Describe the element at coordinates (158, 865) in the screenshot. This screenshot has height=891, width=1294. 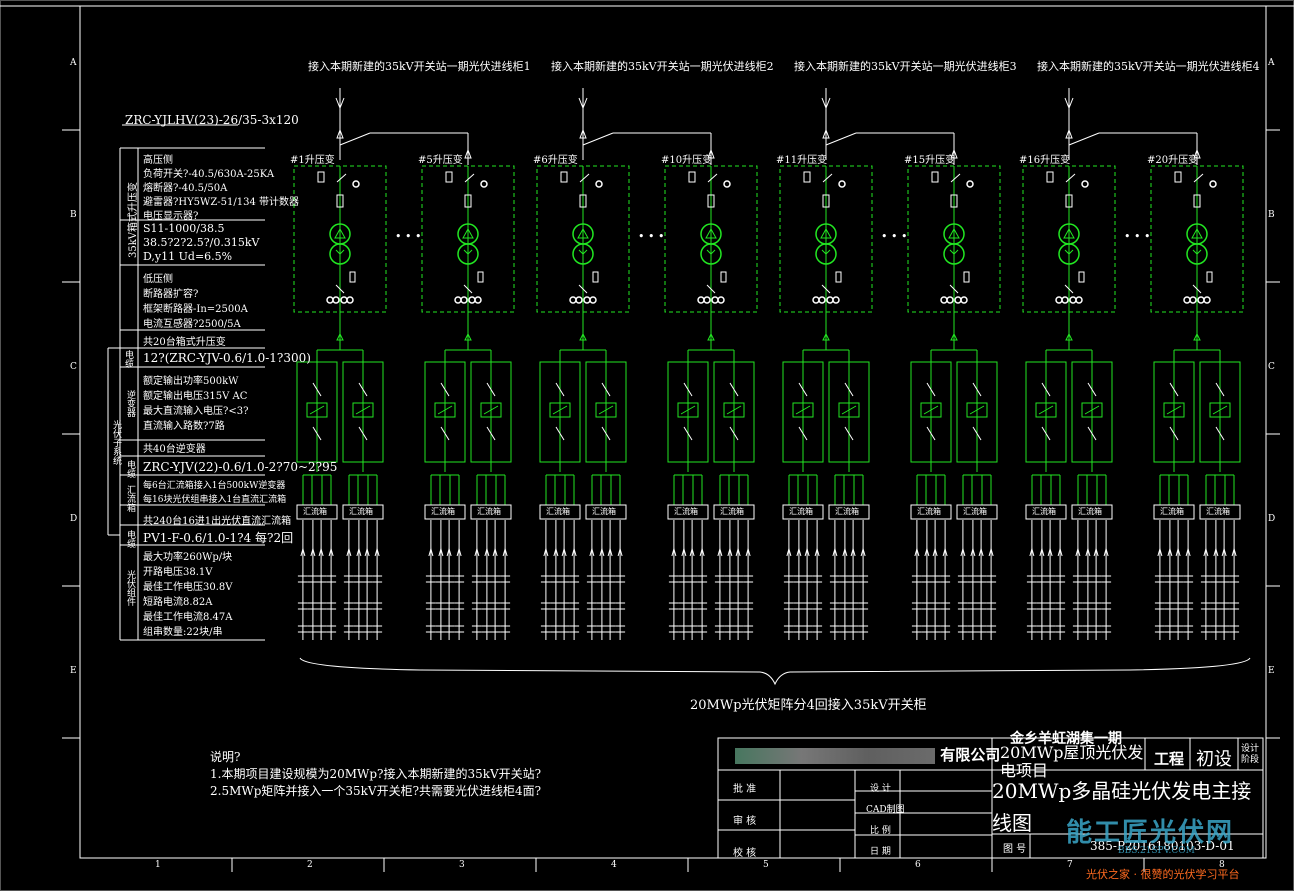
I see `col-label-1: 1` at that location.